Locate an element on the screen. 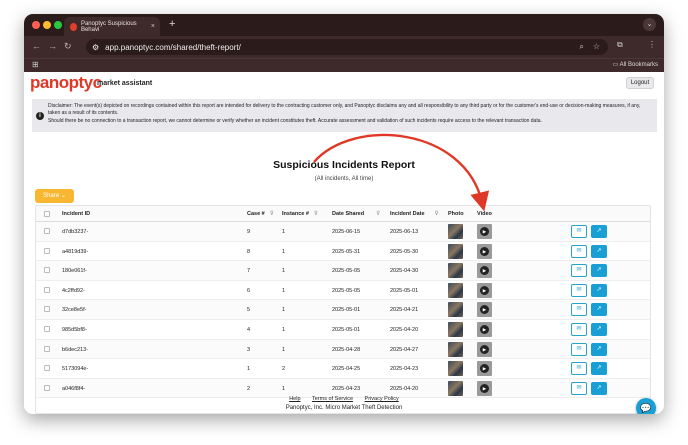 Image resolution: width=688 pixels, height=445 pixels. logout-button: Logout is located at coordinates (640, 83).